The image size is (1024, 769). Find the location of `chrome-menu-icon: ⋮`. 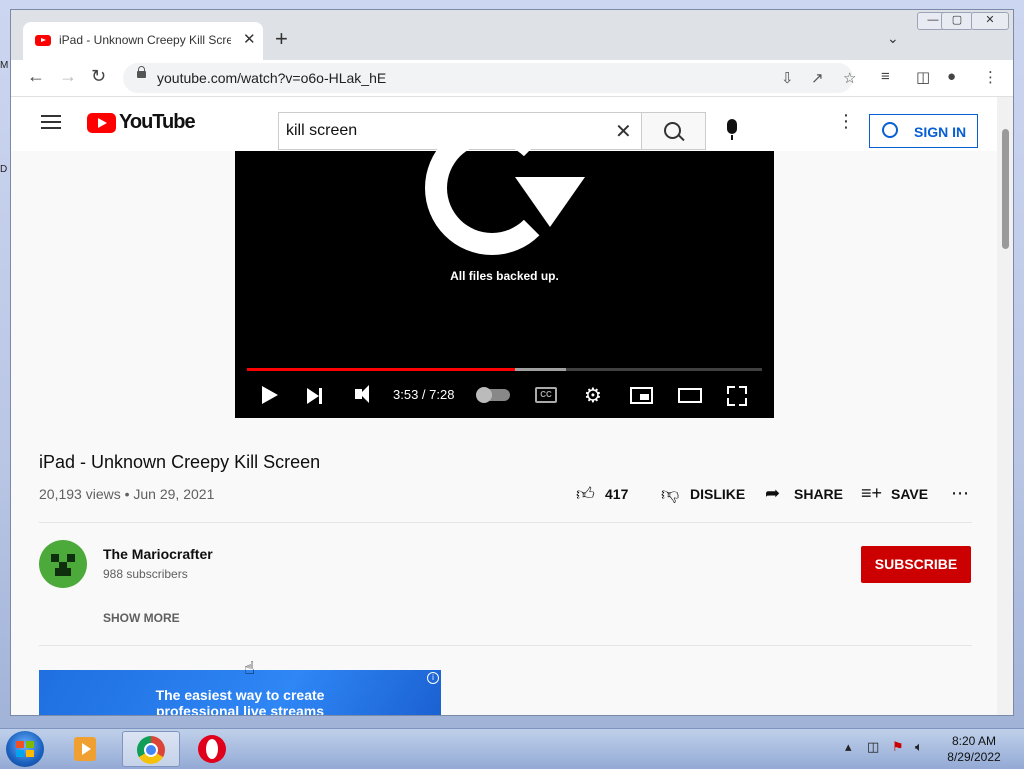

chrome-menu-icon: ⋮ is located at coordinates (990, 77).